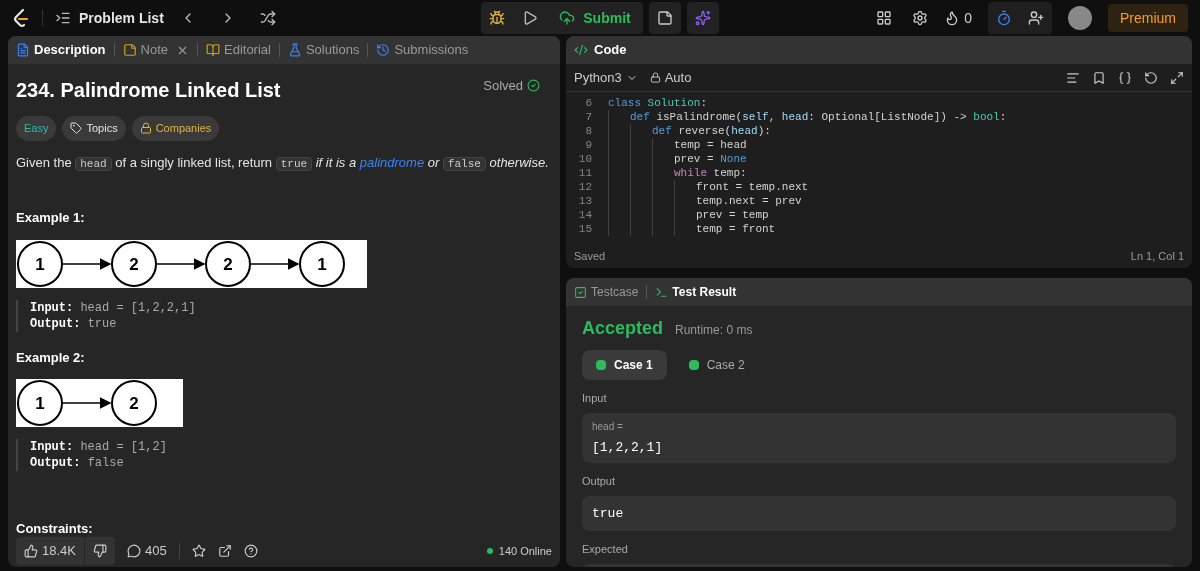  What do you see at coordinates (590, 256) in the screenshot?
I see `save-status: Saved` at bounding box center [590, 256].